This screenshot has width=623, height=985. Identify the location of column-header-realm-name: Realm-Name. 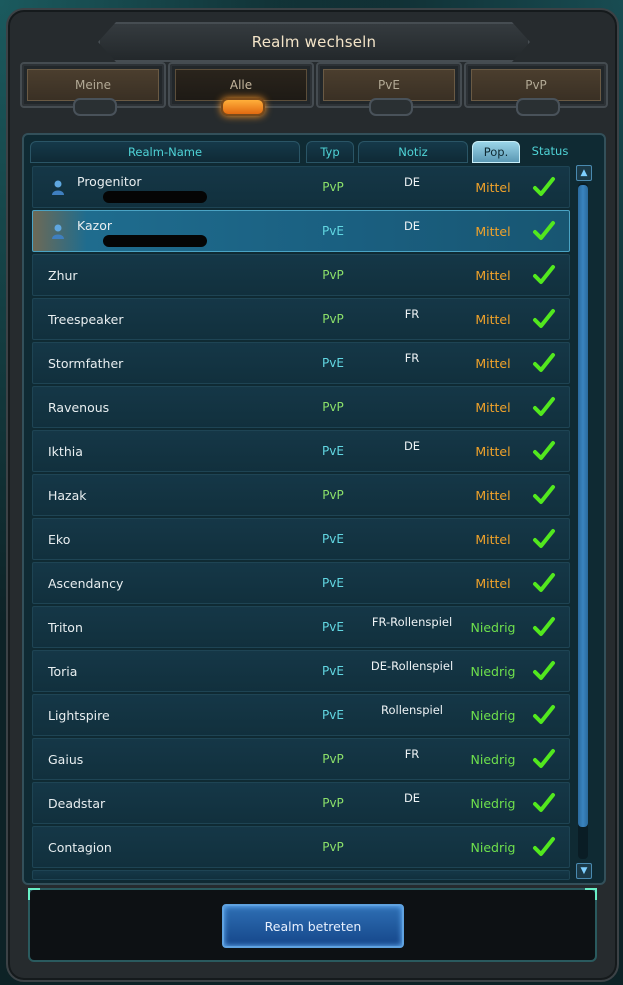
(165, 152).